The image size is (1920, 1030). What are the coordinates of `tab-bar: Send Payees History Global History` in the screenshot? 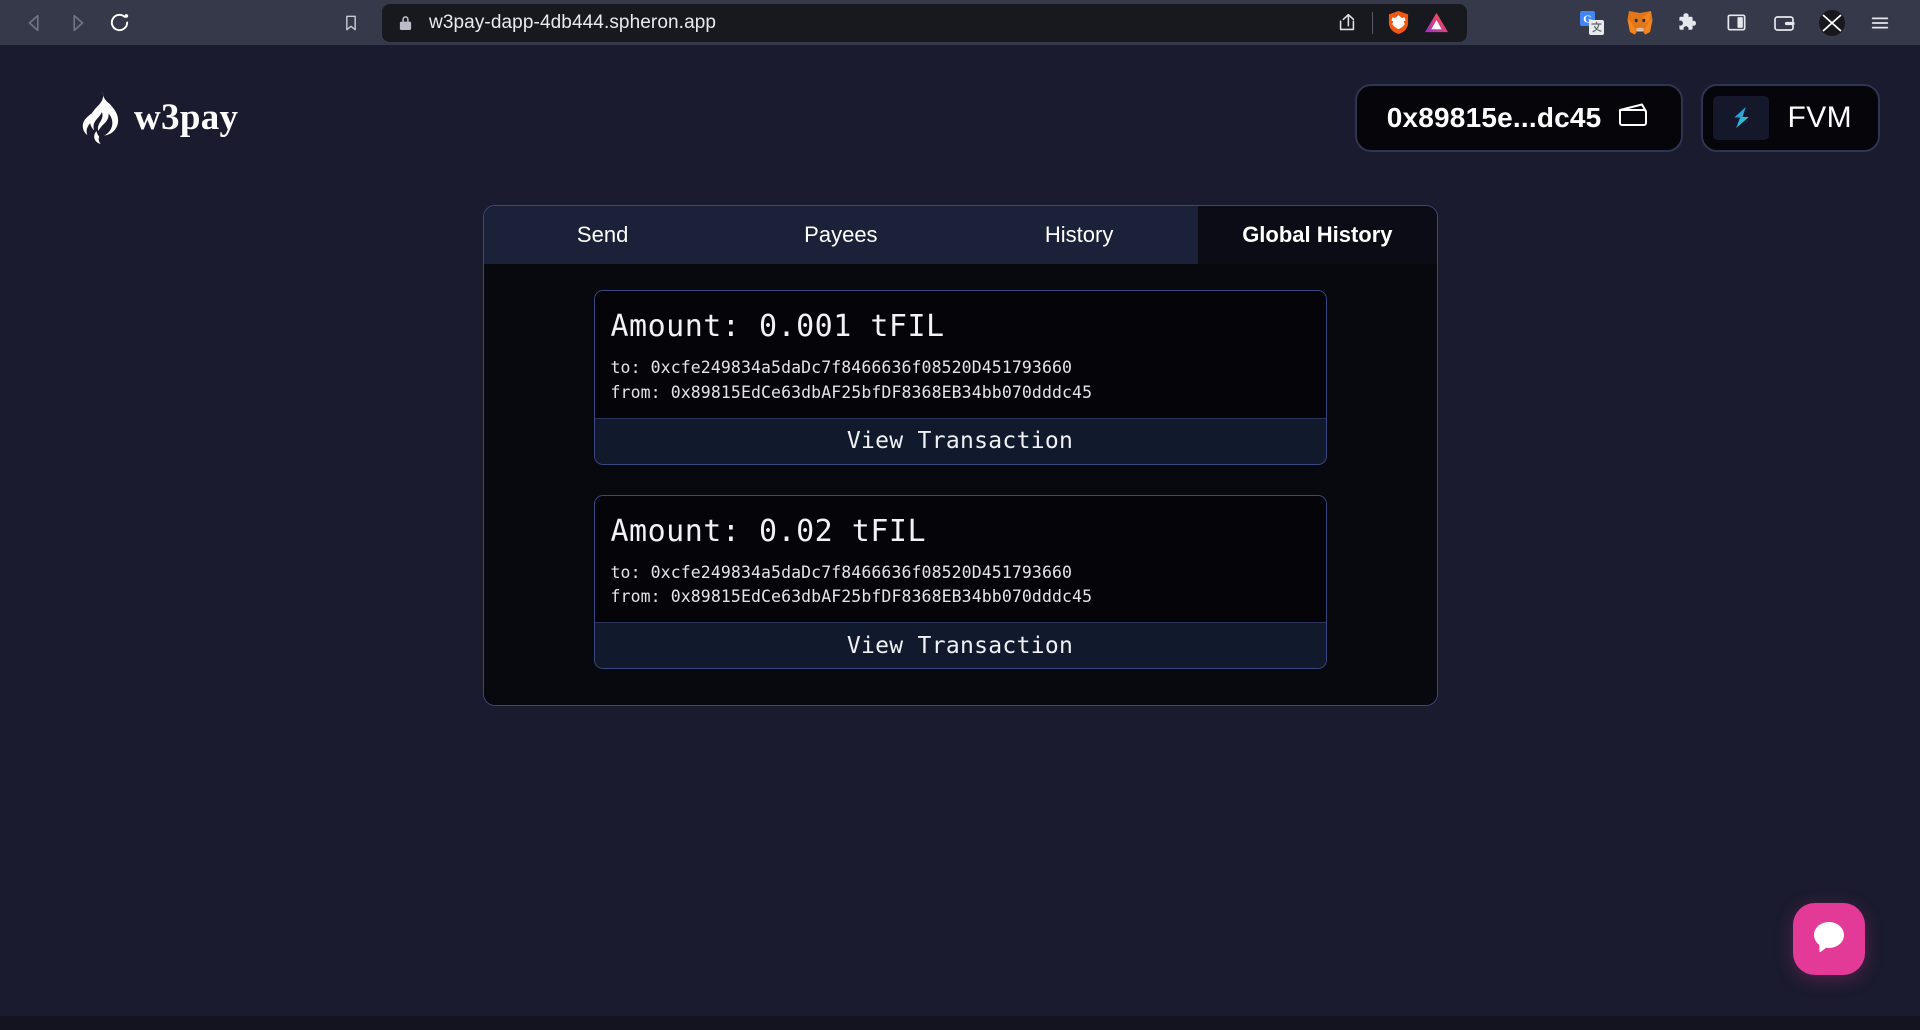 It's located at (960, 235).